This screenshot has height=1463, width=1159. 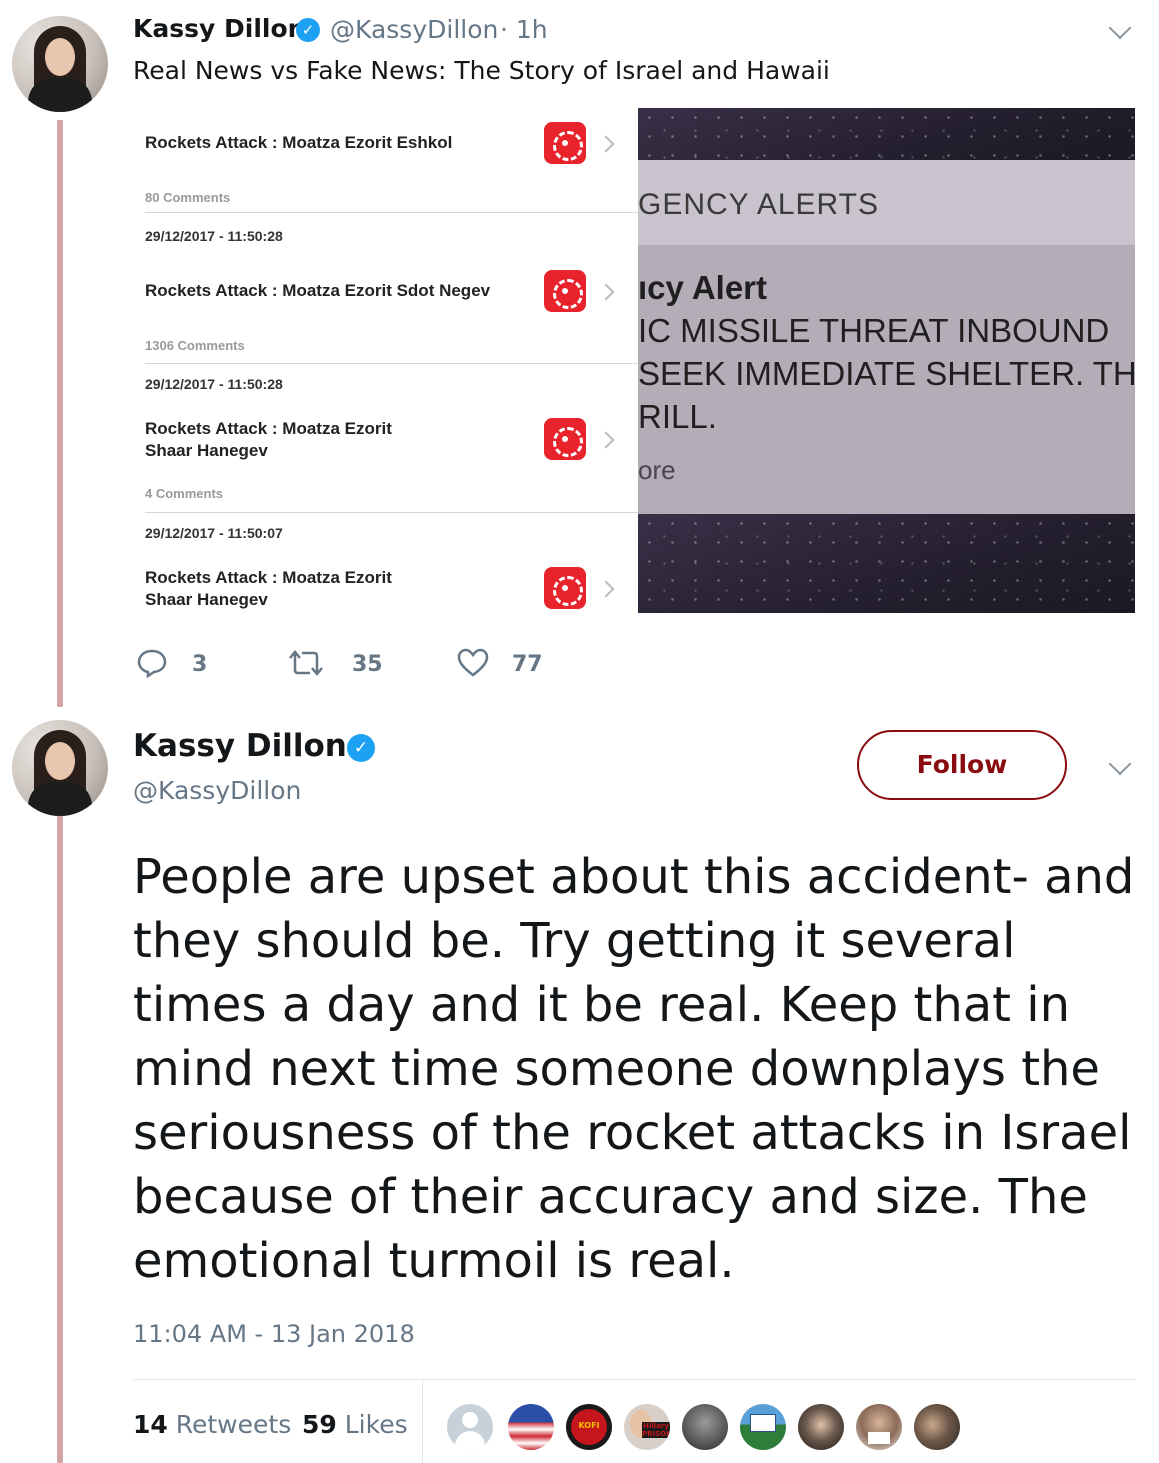 I want to click on heart-icon, so click(x=473, y=662).